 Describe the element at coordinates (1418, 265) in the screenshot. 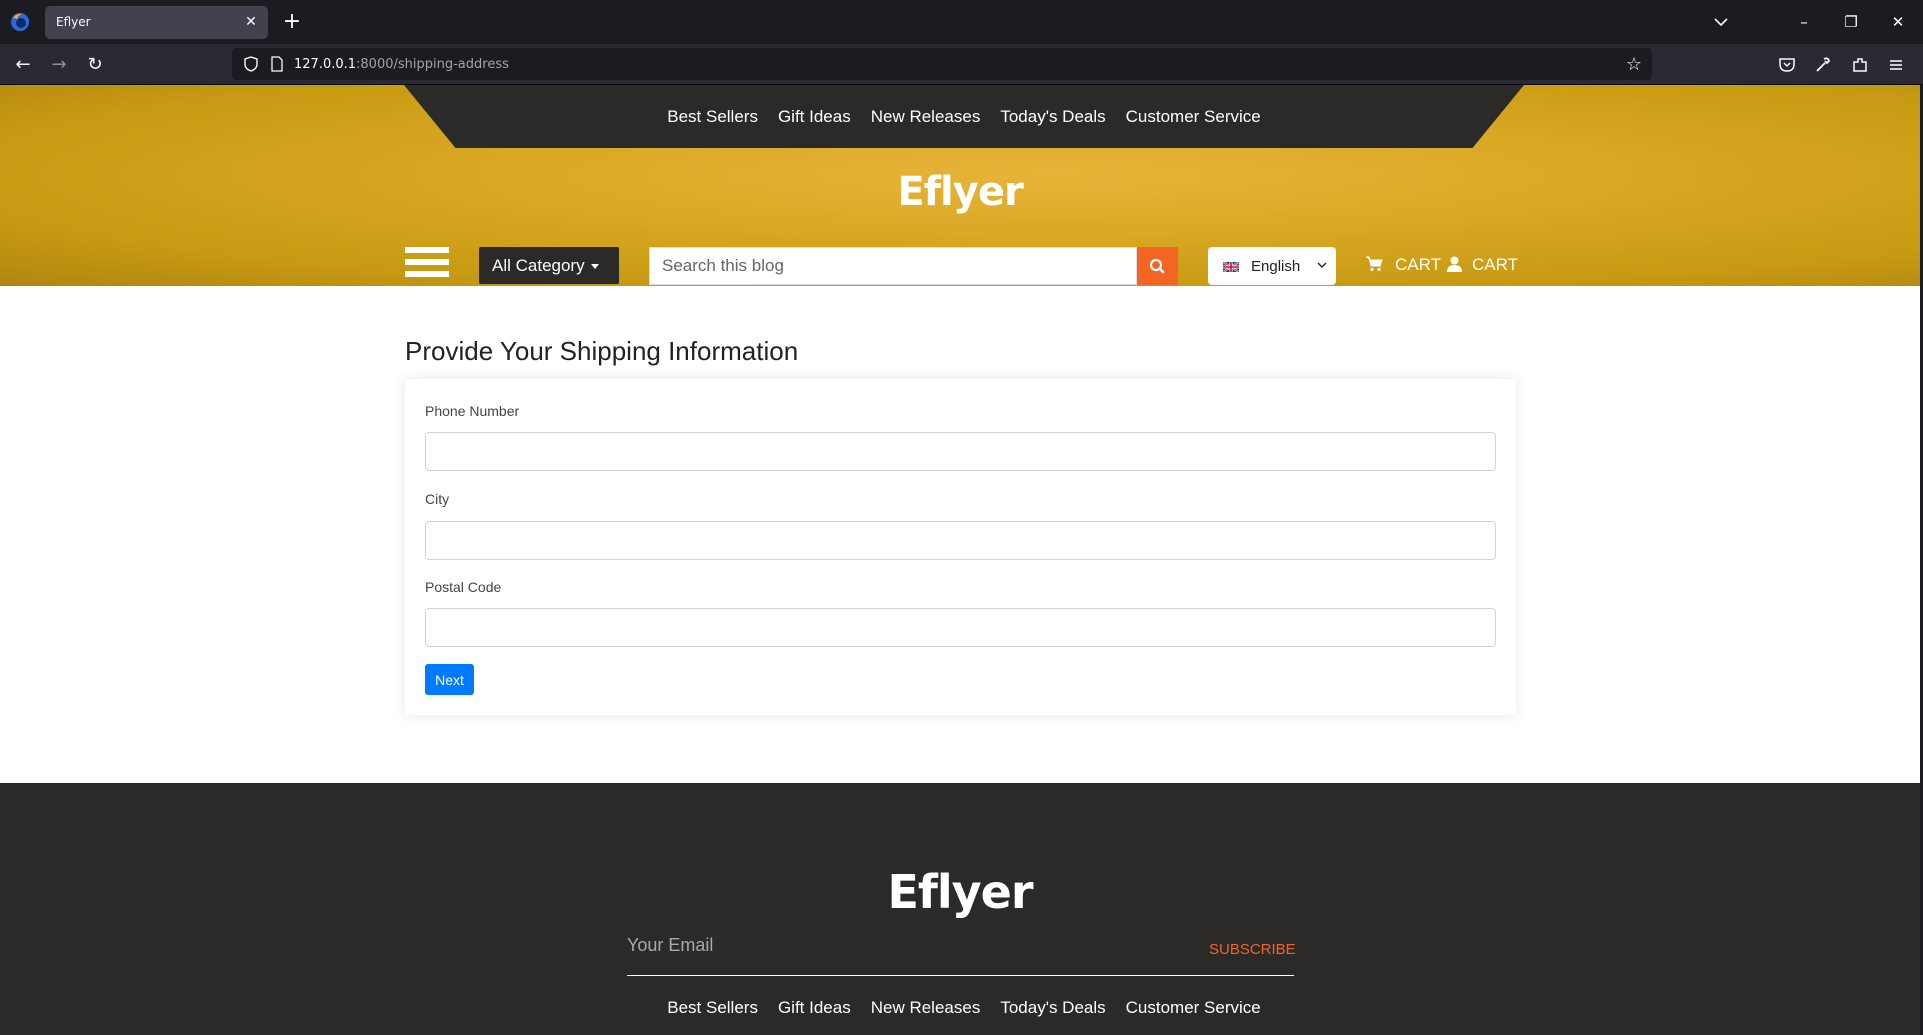

I see `cart-link: CART` at that location.